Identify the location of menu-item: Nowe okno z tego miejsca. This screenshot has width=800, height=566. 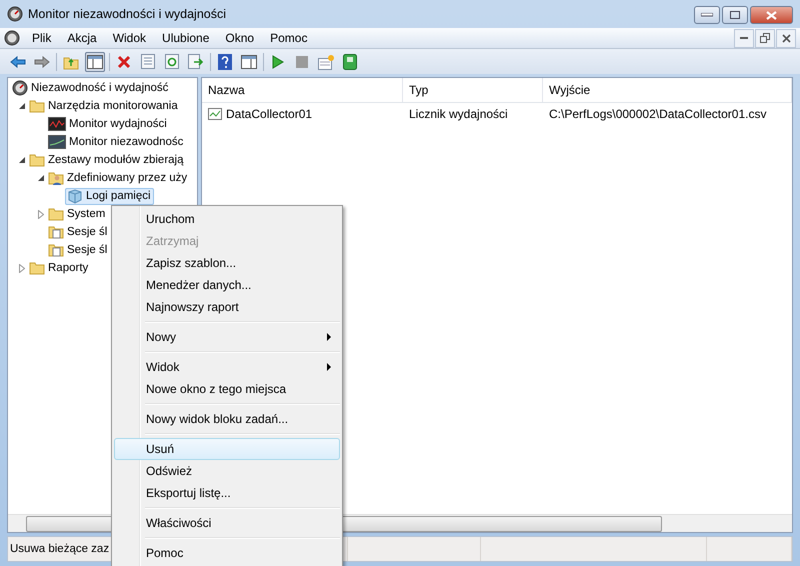
(227, 389).